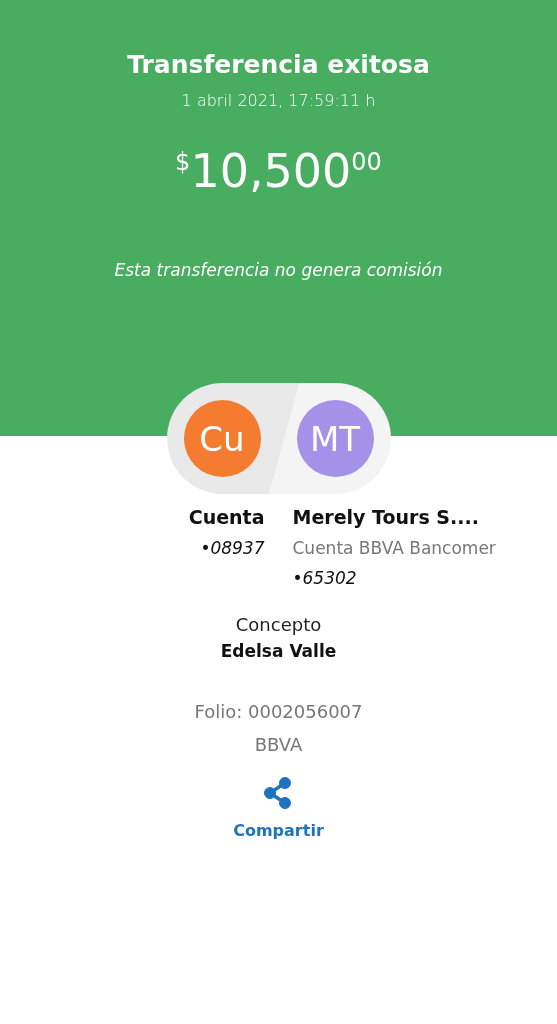 This screenshot has height=1024, width=557. Describe the element at coordinates (222, 438) in the screenshot. I see `avatar: Cu` at that location.